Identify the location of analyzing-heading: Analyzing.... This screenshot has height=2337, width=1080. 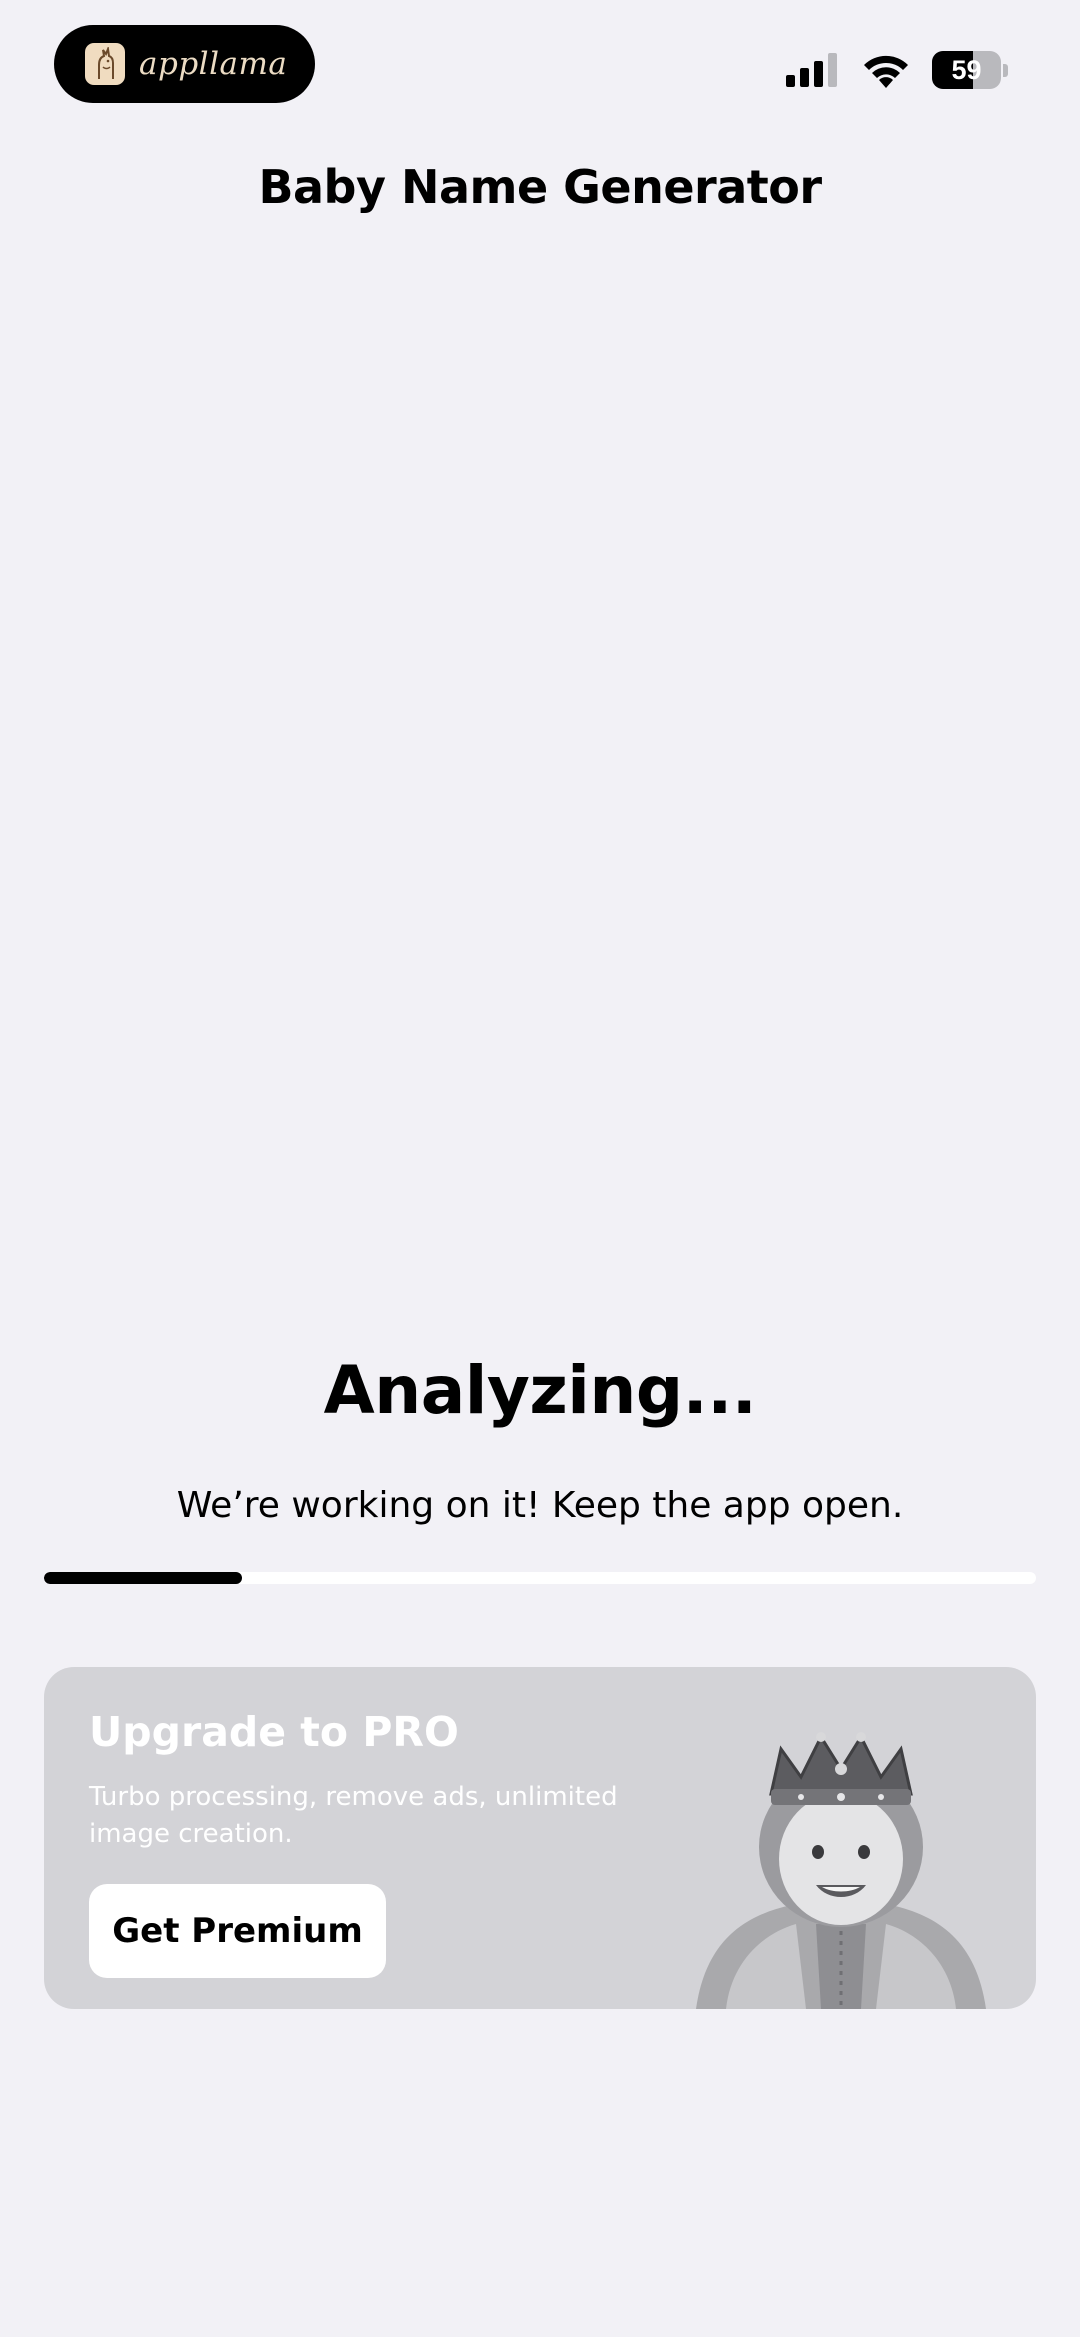
(540, 1390).